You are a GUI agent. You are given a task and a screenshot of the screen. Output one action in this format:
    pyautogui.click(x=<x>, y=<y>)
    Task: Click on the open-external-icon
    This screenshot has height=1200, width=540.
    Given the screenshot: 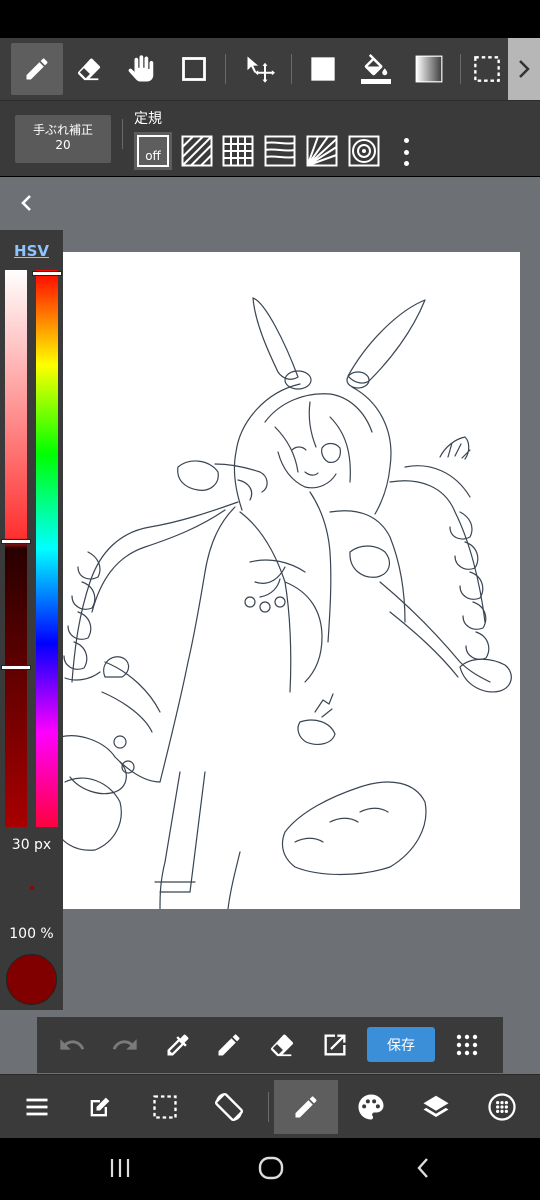 What is the action you would take?
    pyautogui.click(x=335, y=1045)
    